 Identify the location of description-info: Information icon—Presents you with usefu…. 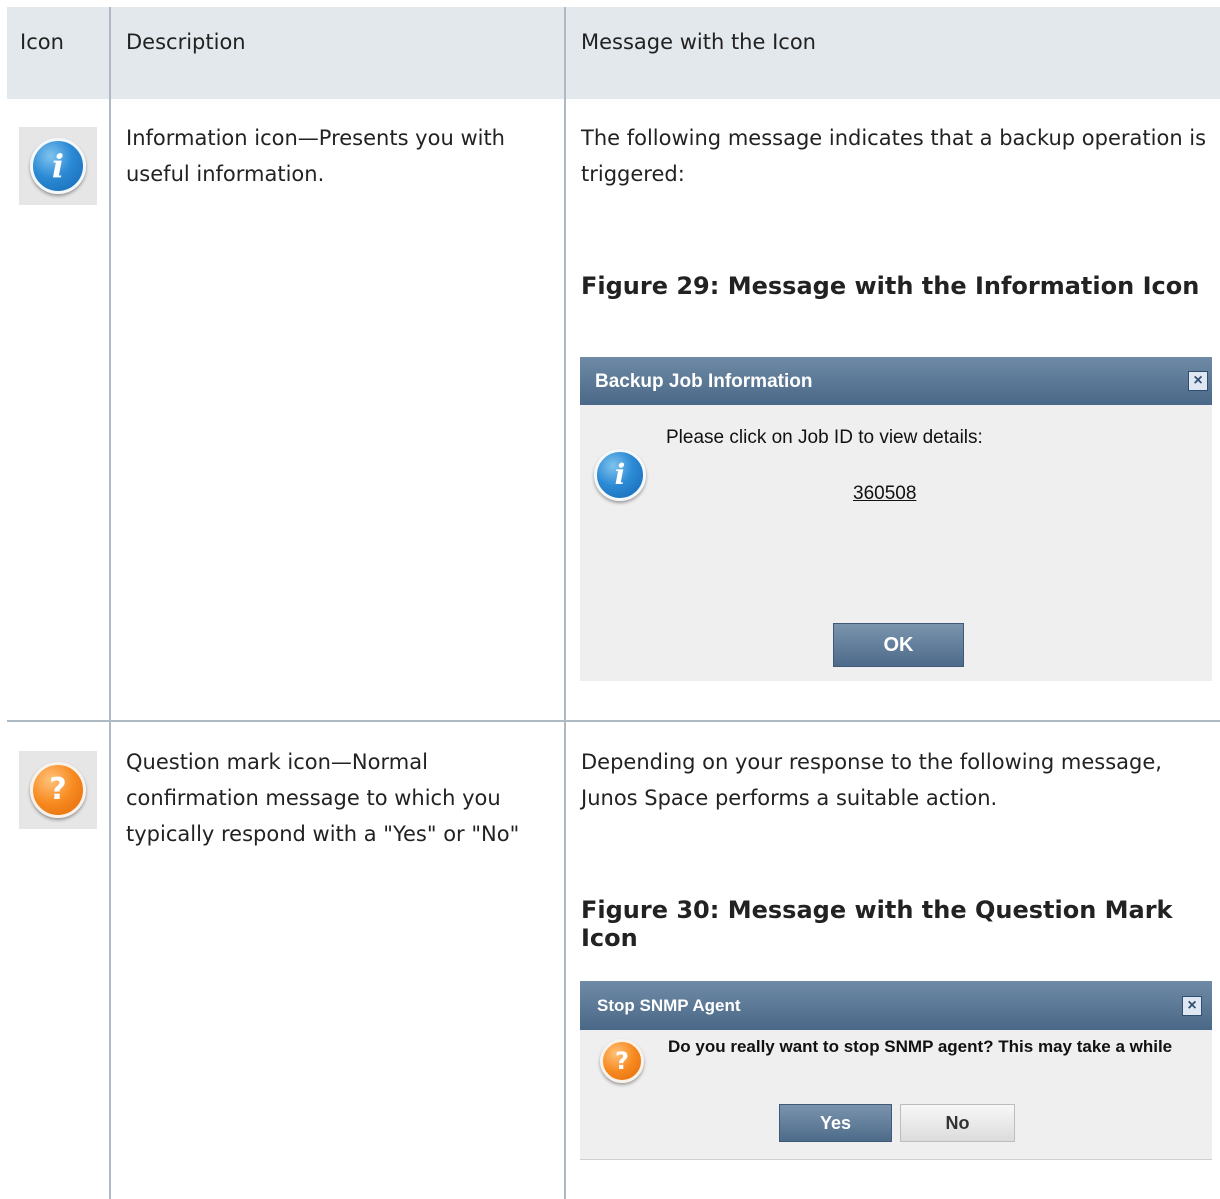
(315, 156).